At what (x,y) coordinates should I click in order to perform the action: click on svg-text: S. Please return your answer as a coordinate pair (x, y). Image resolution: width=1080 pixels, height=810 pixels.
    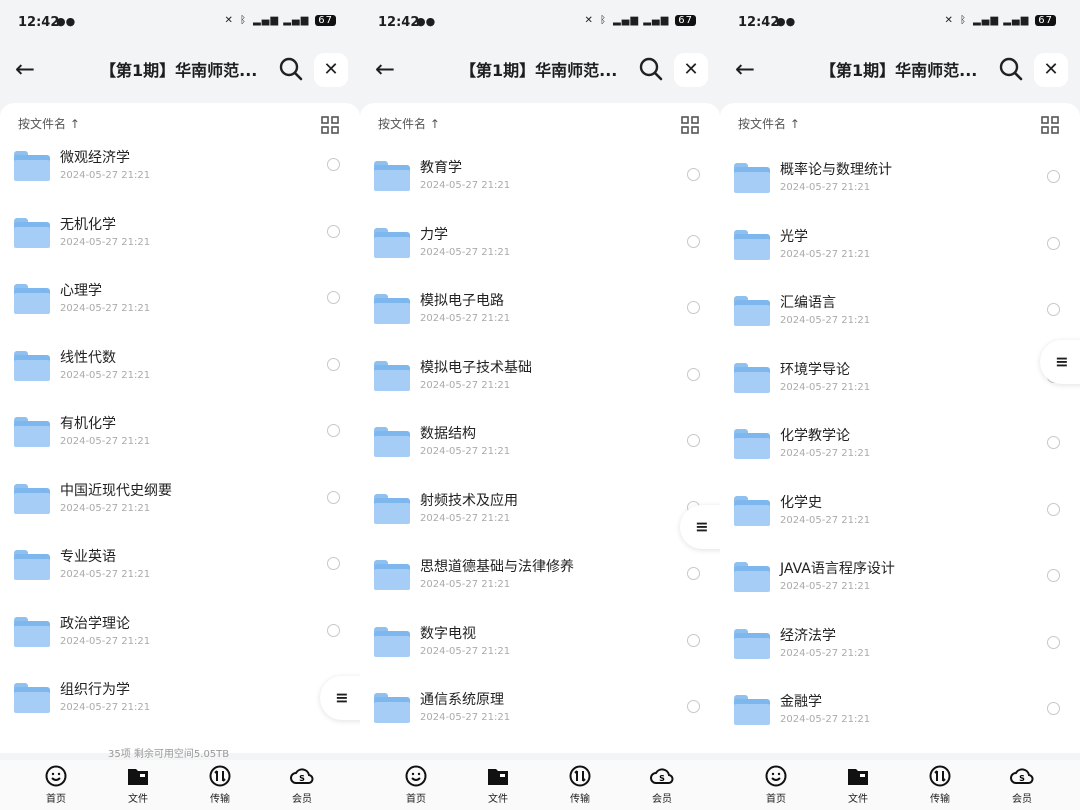
    Looking at the image, I should click on (662, 778).